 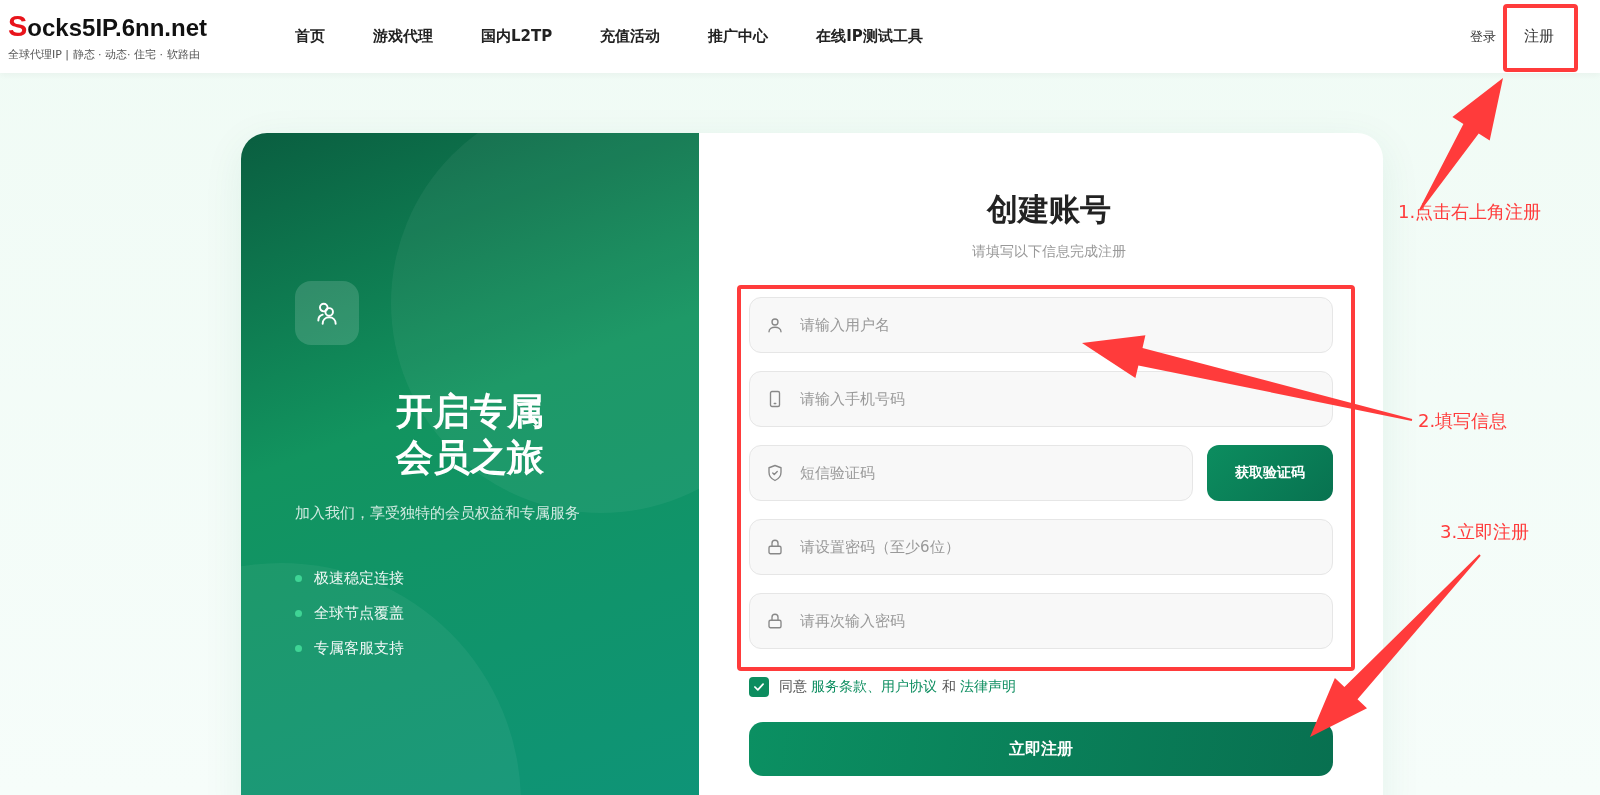 What do you see at coordinates (738, 36) in the screenshot?
I see `nav-link: 推广中心` at bounding box center [738, 36].